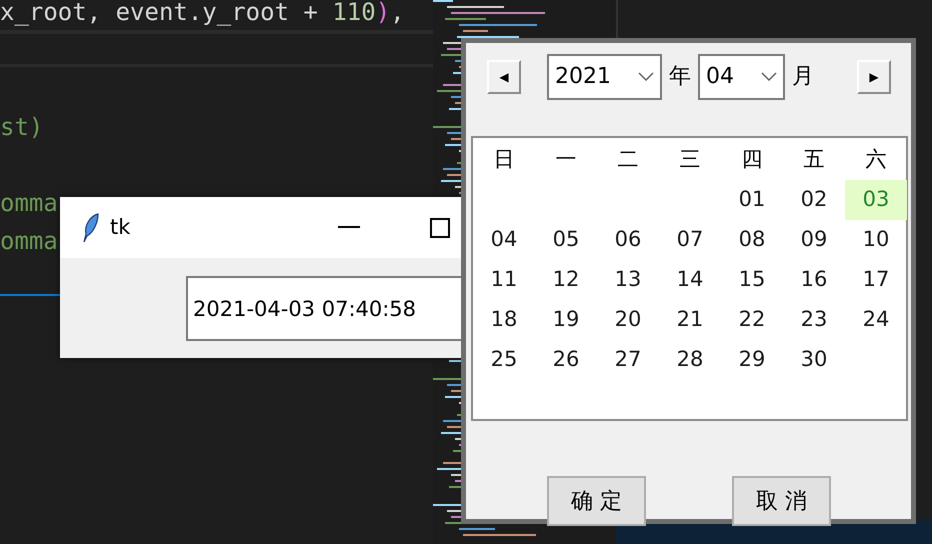  I want to click on day-cell: 14, so click(690, 280).